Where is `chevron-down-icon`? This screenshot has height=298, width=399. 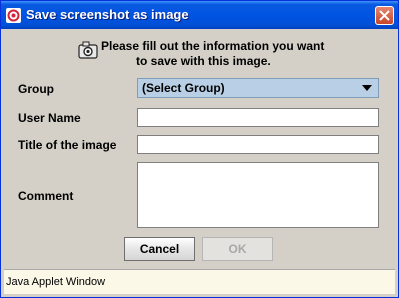 chevron-down-icon is located at coordinates (367, 88).